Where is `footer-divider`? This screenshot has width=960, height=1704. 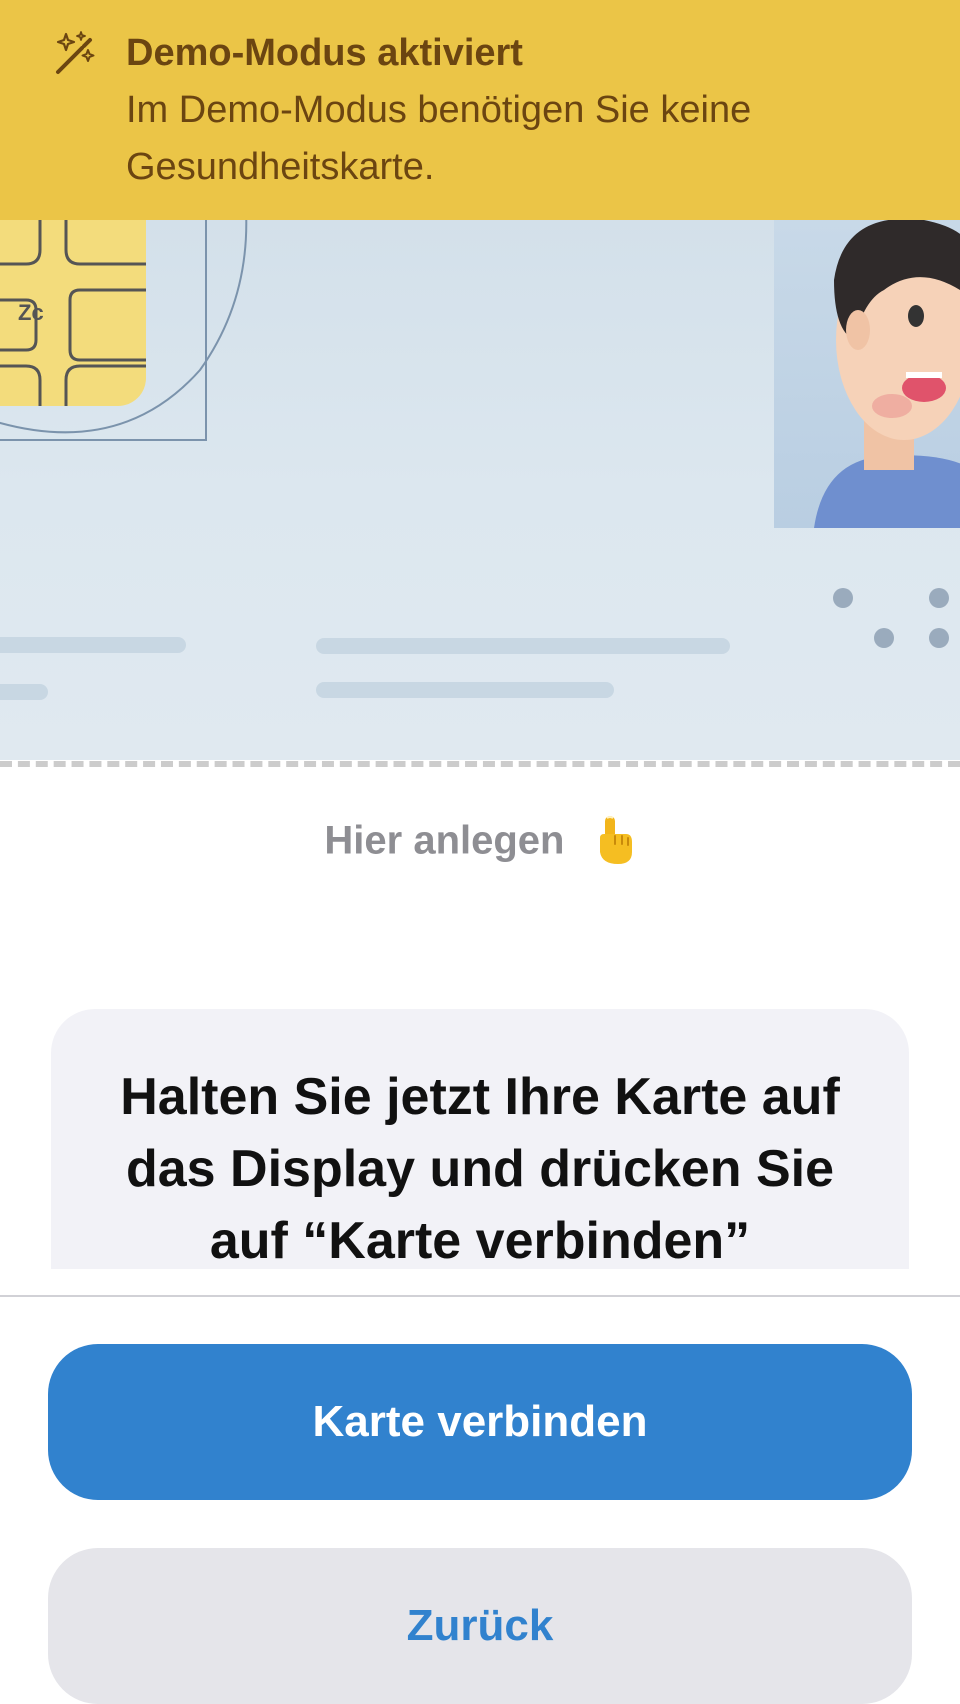 footer-divider is located at coordinates (480, 1296).